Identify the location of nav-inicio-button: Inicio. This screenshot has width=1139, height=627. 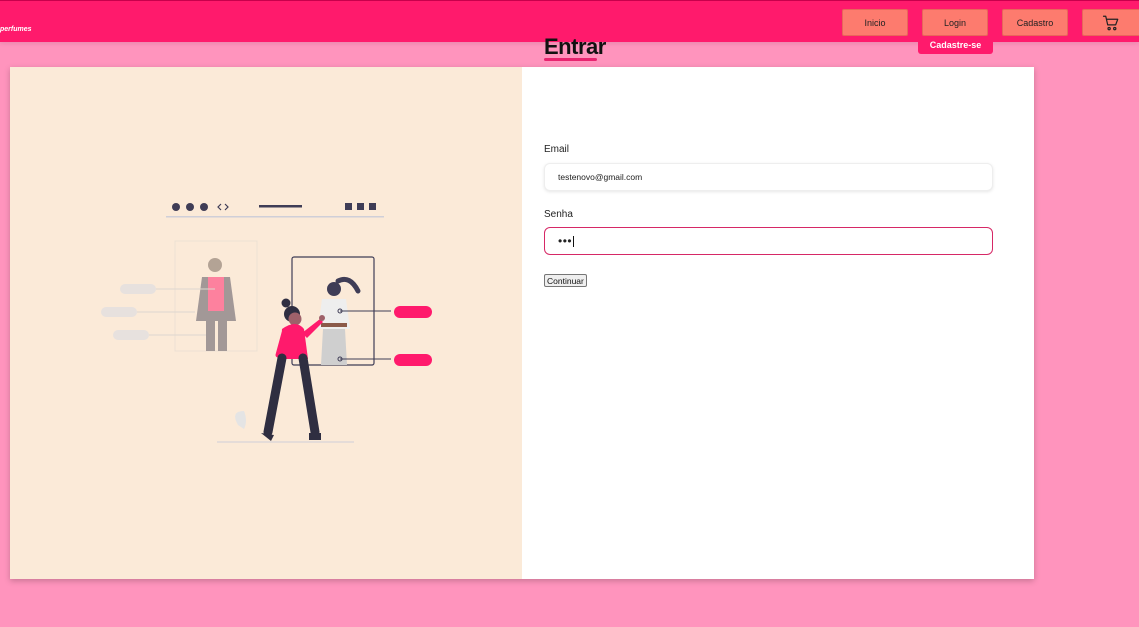
(875, 22).